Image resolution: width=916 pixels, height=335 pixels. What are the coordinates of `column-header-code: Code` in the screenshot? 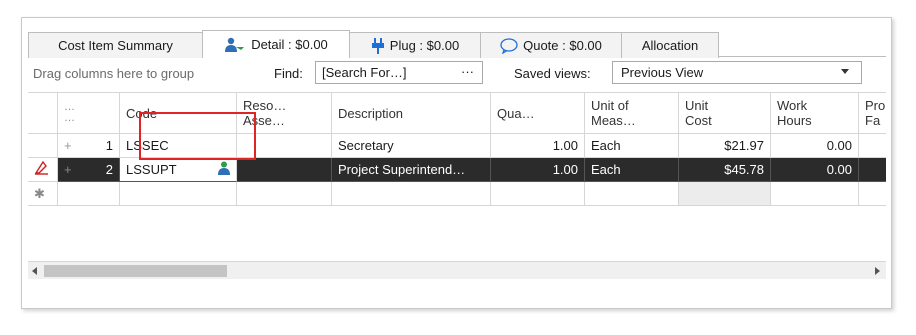 It's located at (178, 113).